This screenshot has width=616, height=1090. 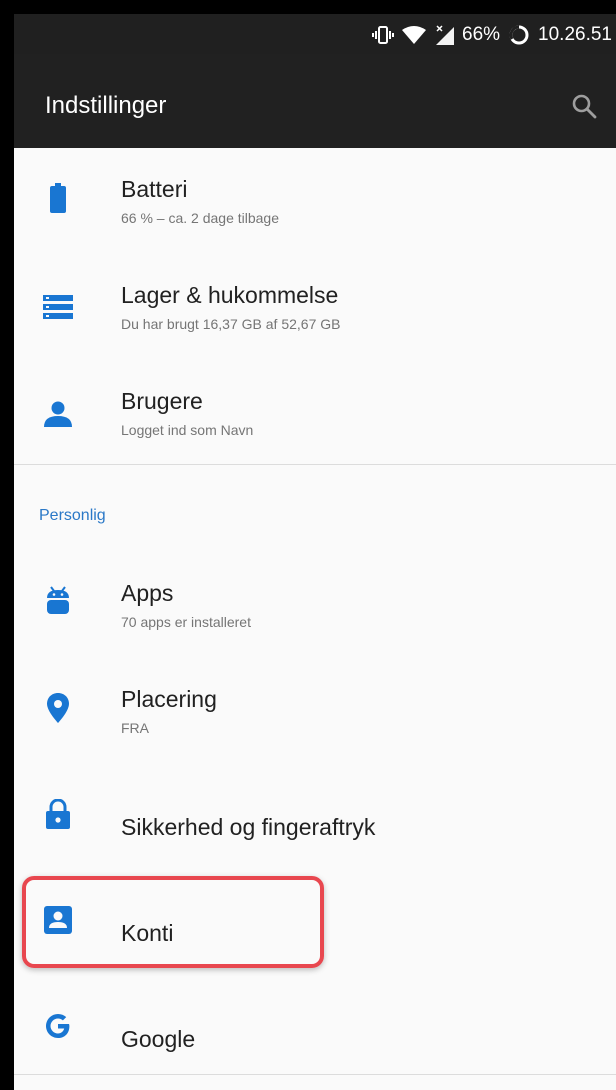 What do you see at coordinates (315, 464) in the screenshot?
I see `section-divider` at bounding box center [315, 464].